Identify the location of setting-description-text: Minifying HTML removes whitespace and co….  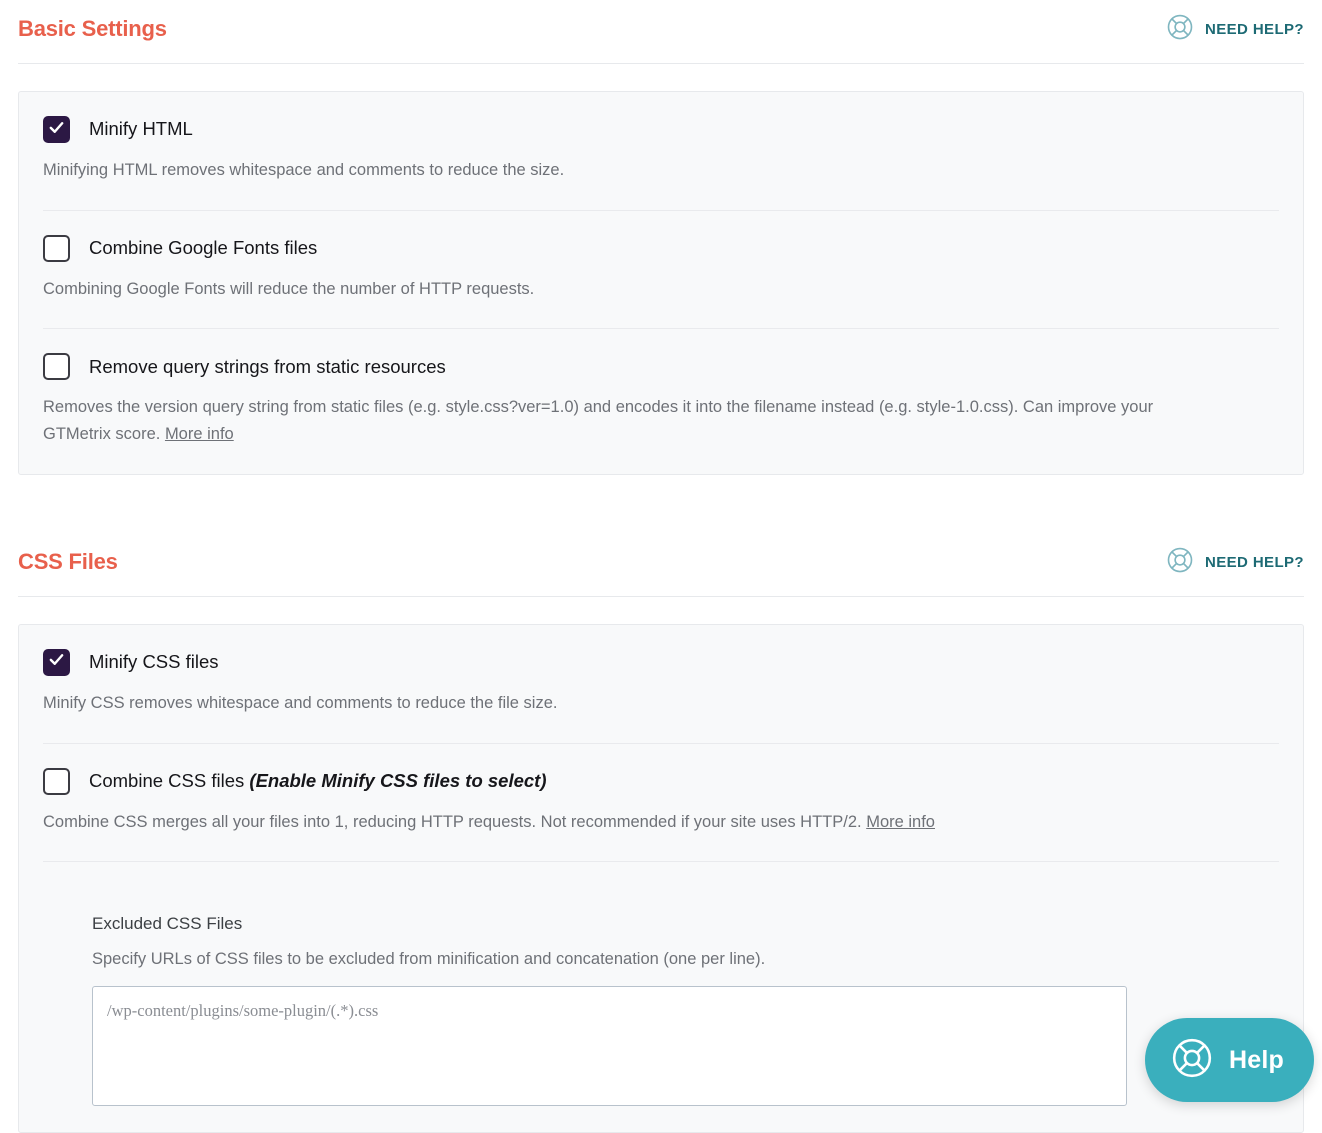
(304, 170).